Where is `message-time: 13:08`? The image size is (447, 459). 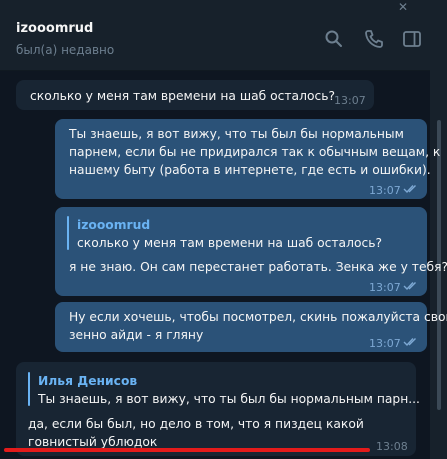 message-time: 13:08 is located at coordinates (392, 446).